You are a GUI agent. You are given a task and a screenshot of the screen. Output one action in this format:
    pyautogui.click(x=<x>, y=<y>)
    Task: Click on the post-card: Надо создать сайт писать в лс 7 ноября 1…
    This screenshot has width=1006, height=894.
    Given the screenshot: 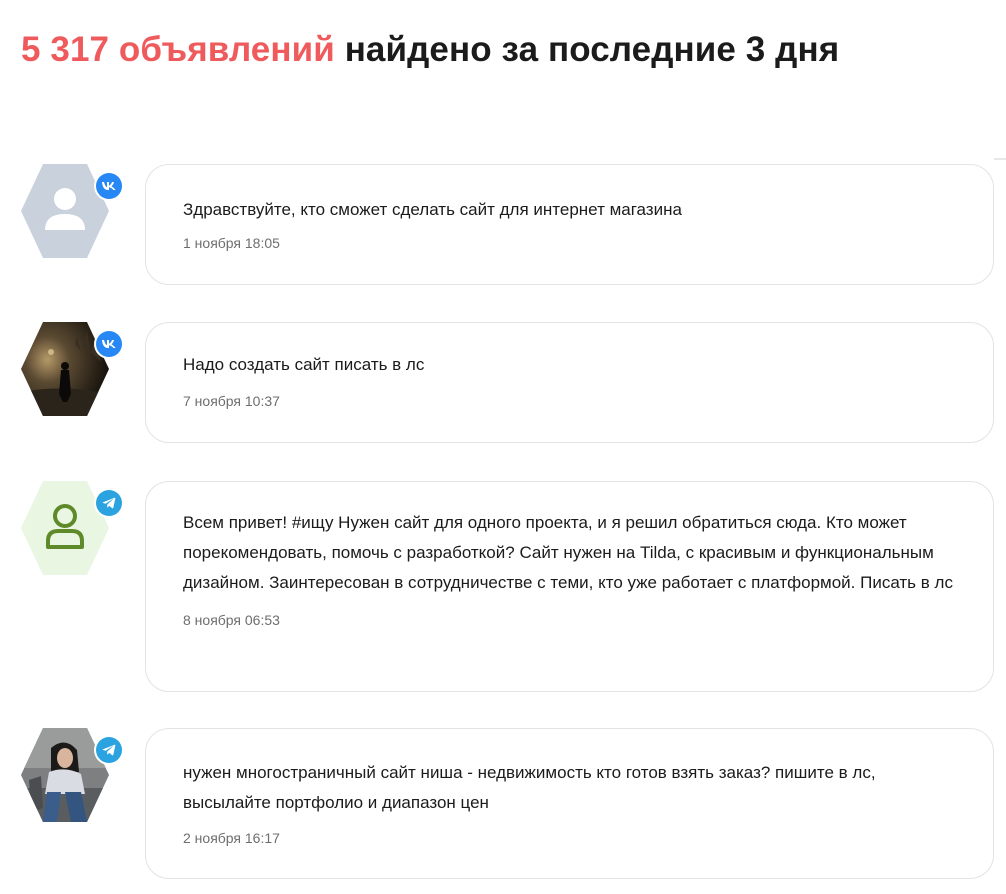 What is the action you would take?
    pyautogui.click(x=569, y=382)
    